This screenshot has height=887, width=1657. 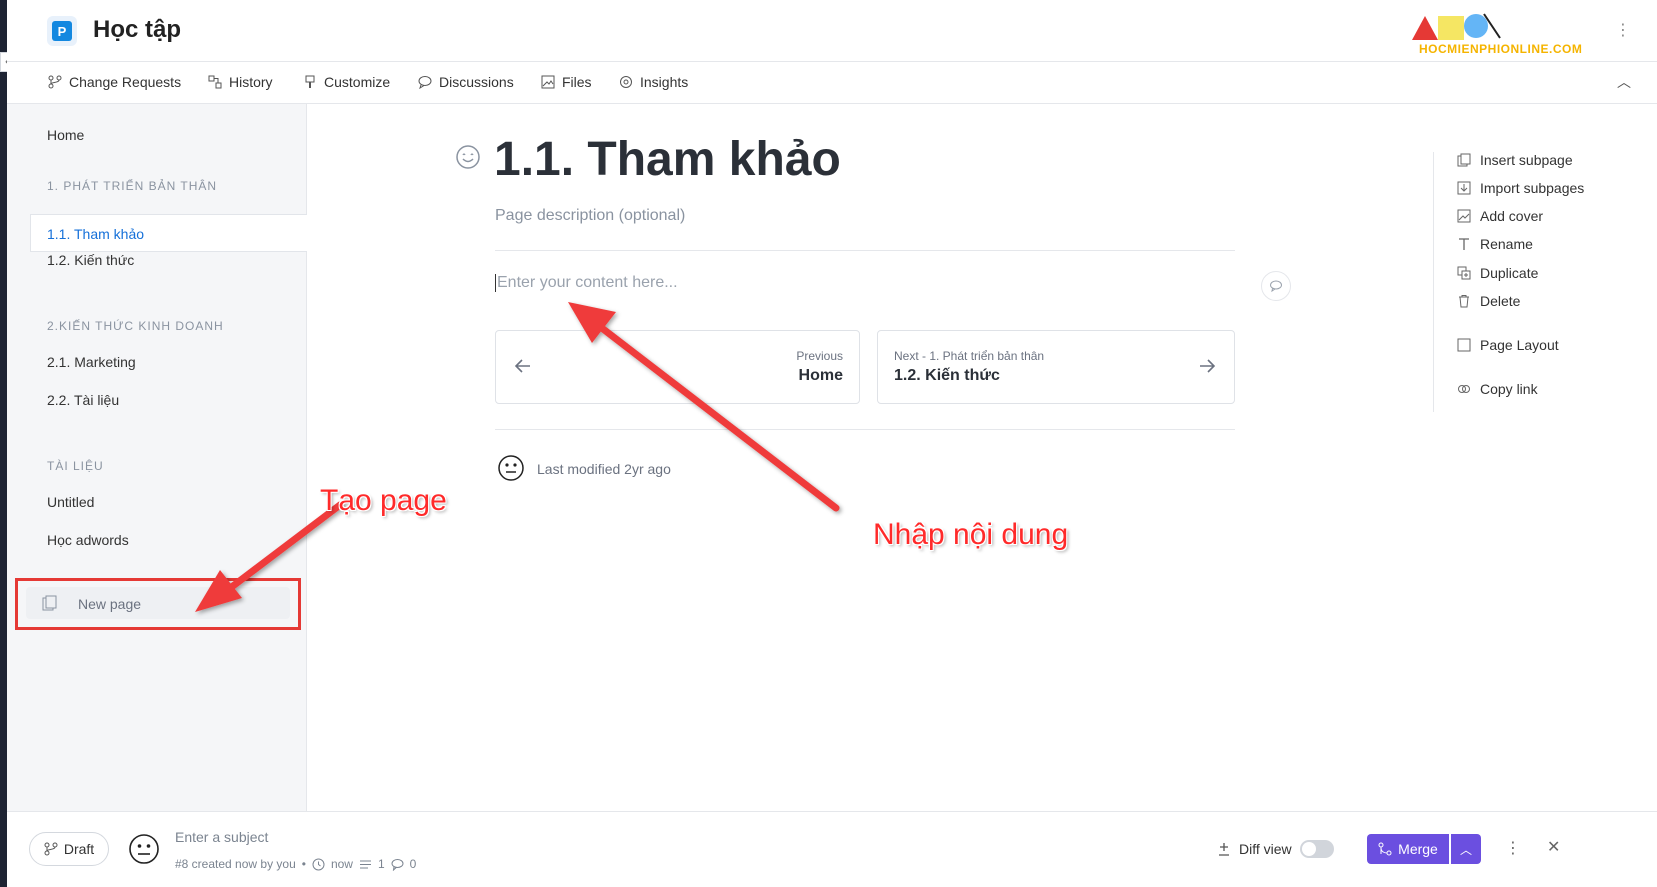 I want to click on emoji-picker-icon, so click(x=468, y=157).